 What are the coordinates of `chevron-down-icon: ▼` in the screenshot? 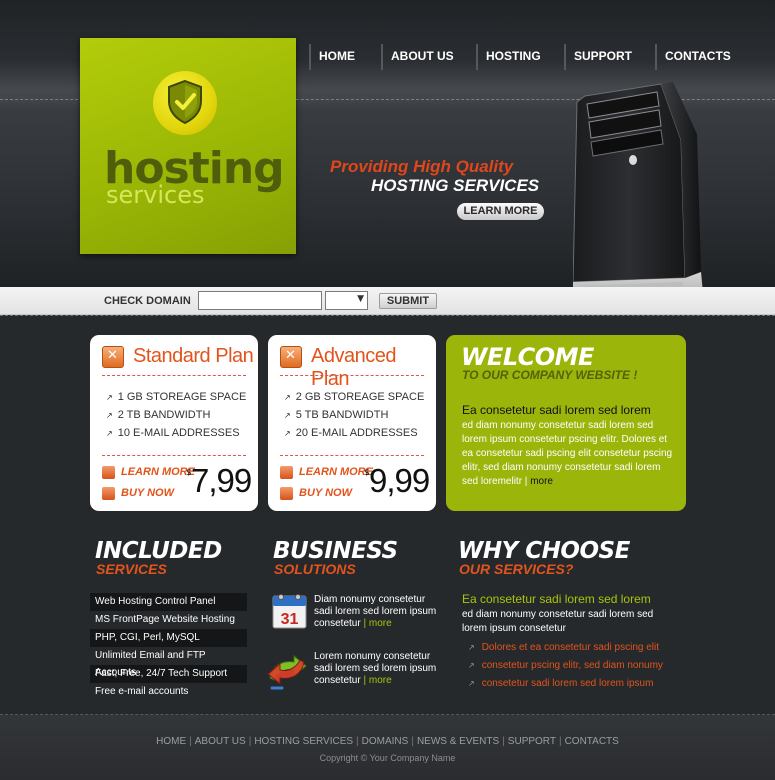 It's located at (360, 299).